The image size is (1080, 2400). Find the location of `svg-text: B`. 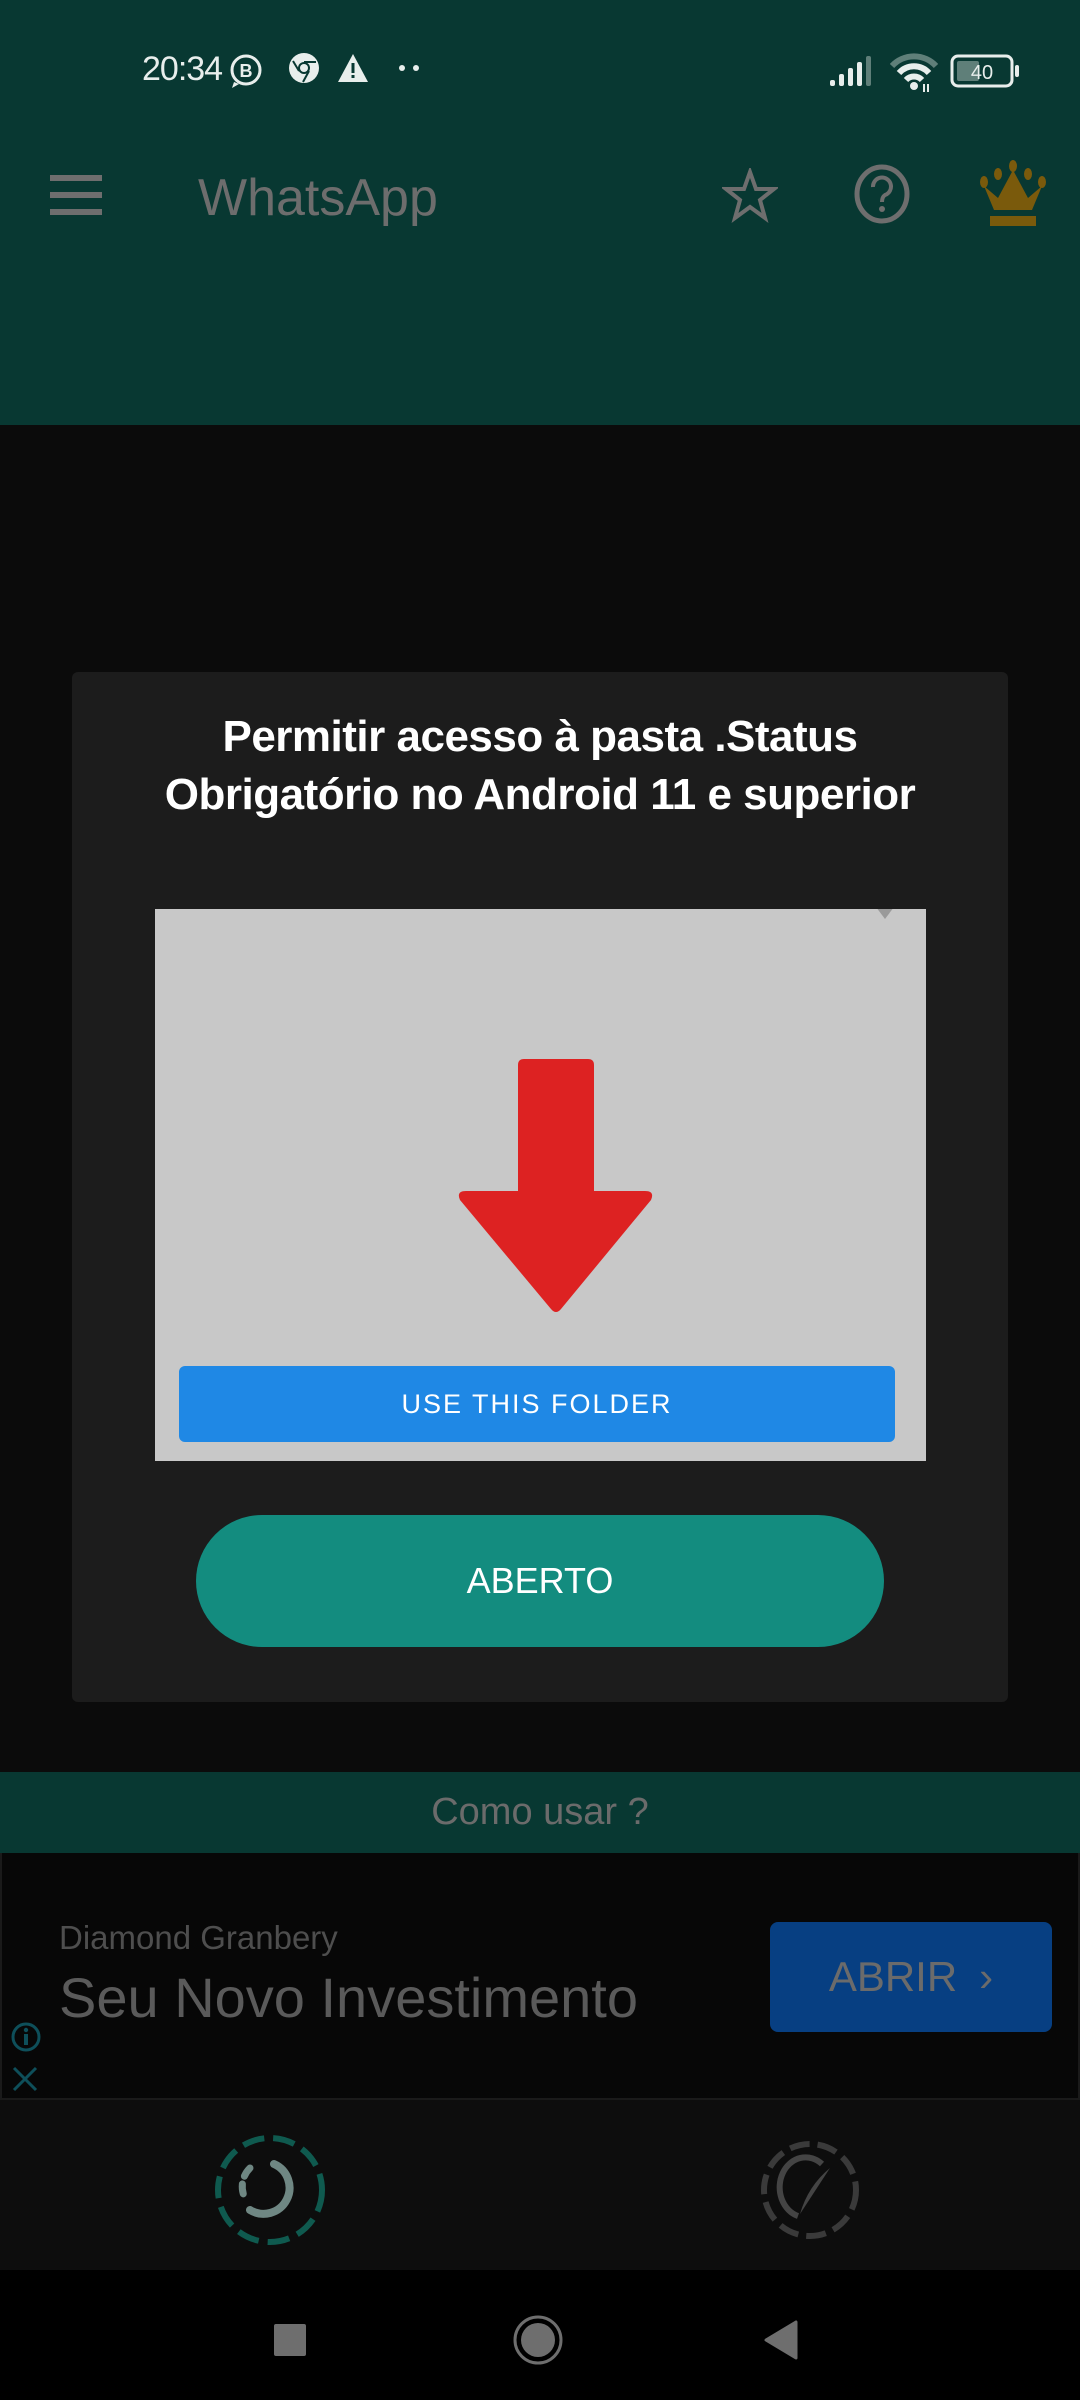

svg-text: B is located at coordinates (246, 71).